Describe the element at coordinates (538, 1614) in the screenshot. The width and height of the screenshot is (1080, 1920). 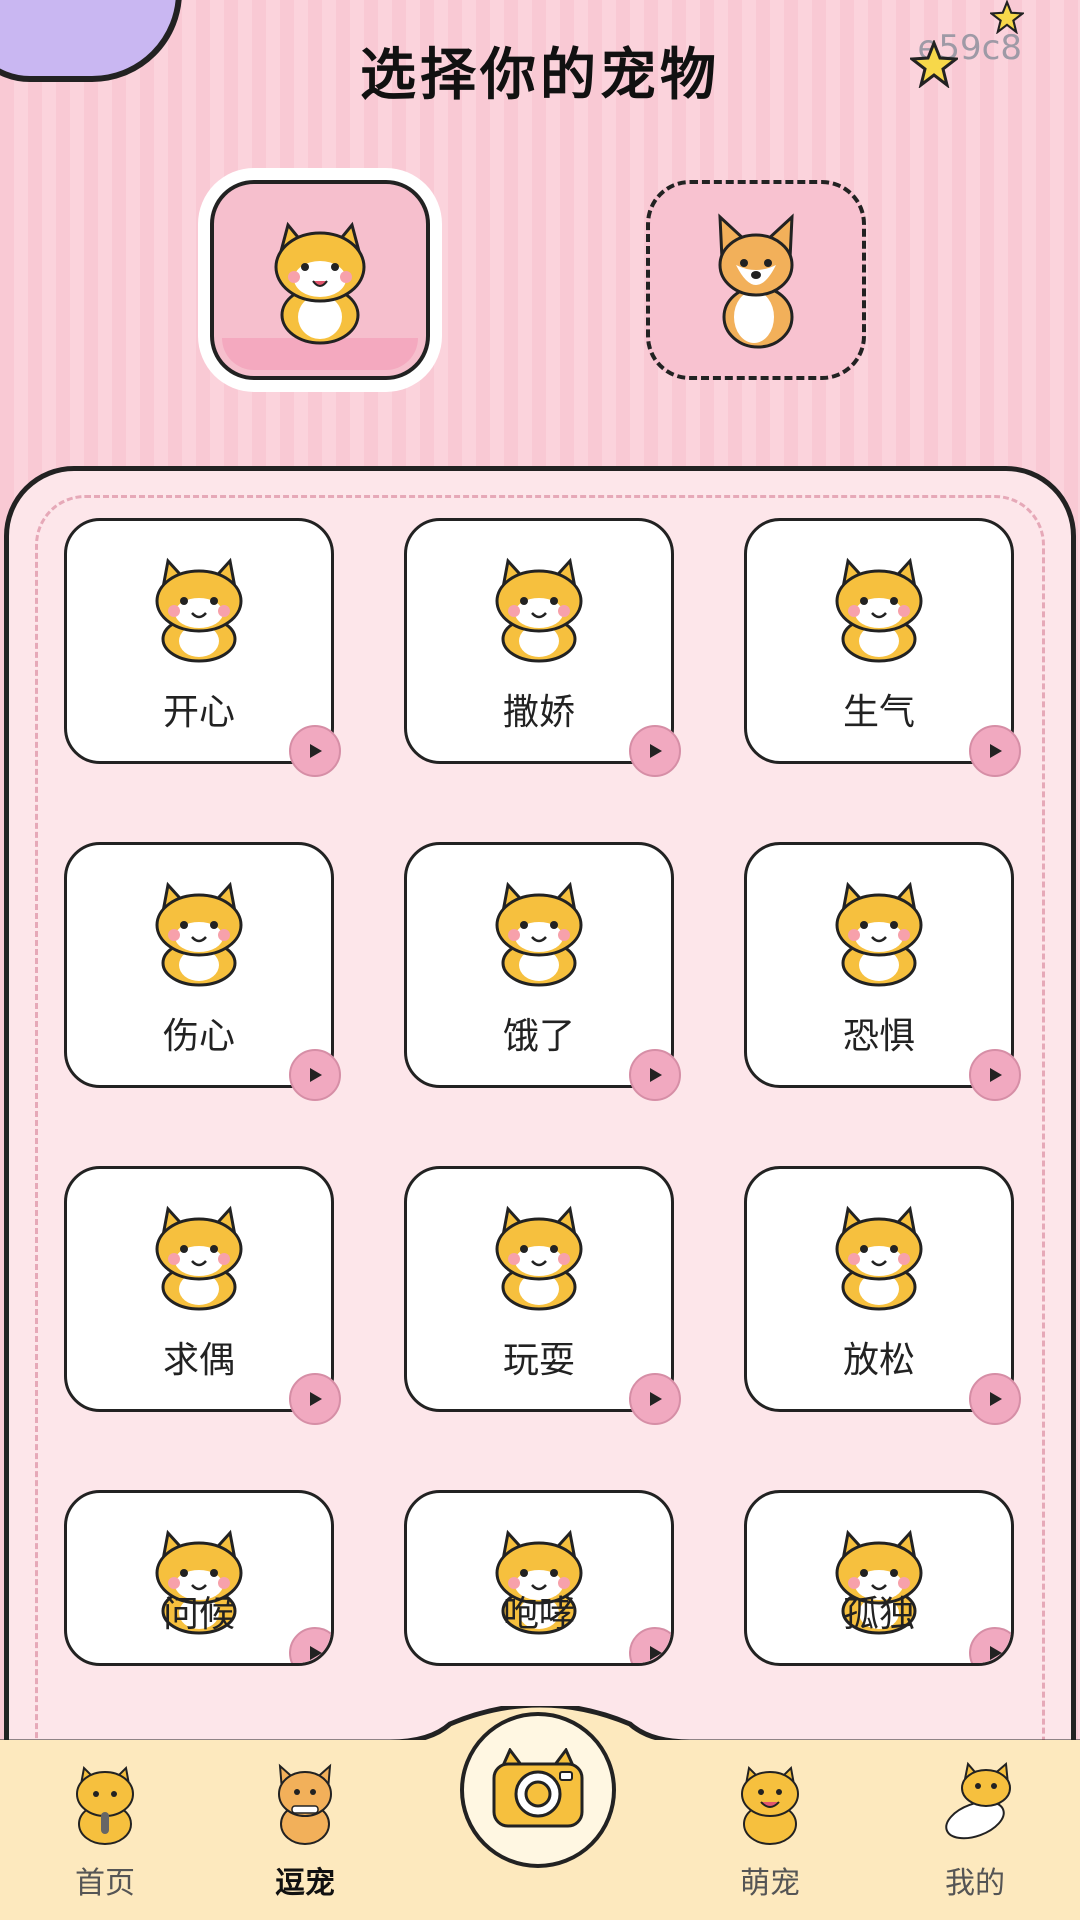
I see `emotion-label: 咆哮` at that location.